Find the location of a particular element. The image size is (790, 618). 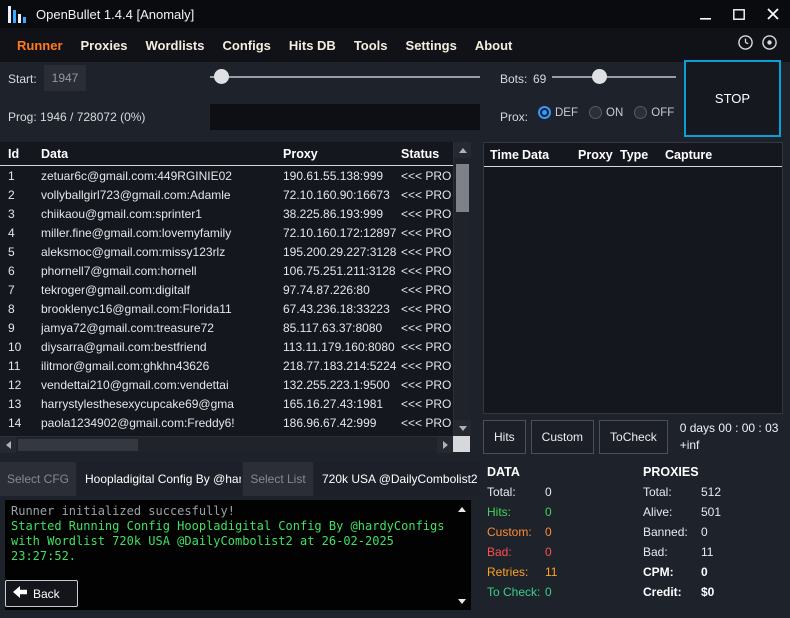

bots-value: 69 is located at coordinates (540, 79).